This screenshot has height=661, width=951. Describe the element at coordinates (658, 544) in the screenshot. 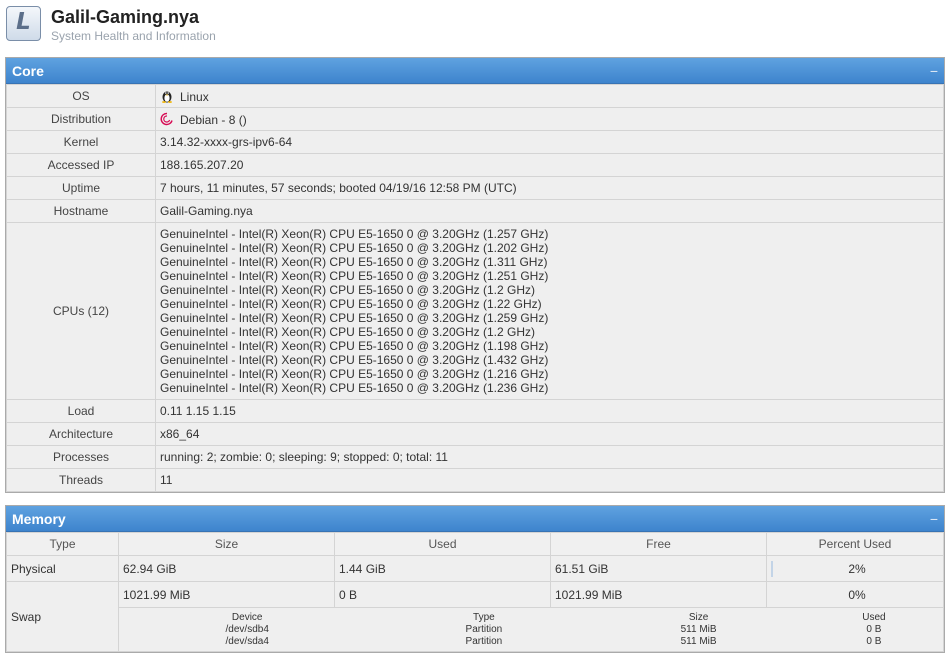

I see `column-header: Free` at that location.